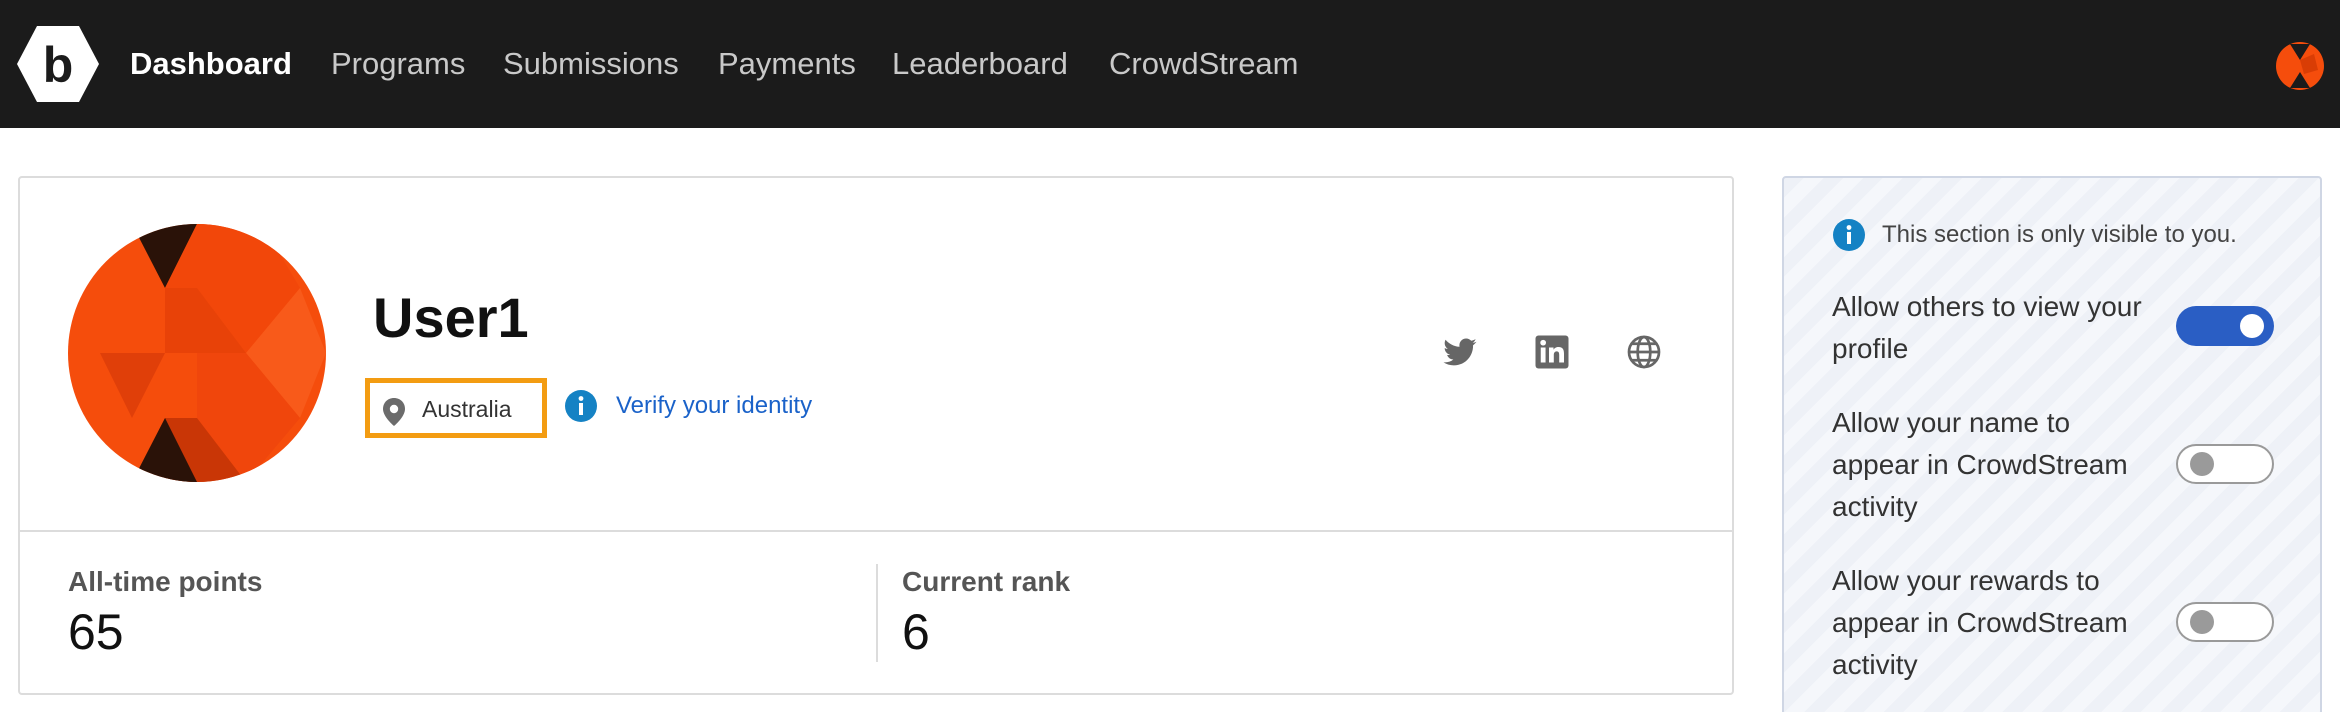 This screenshot has width=2340, height=712. Describe the element at coordinates (2300, 66) in the screenshot. I see `user-avatar-menu-icon` at that location.